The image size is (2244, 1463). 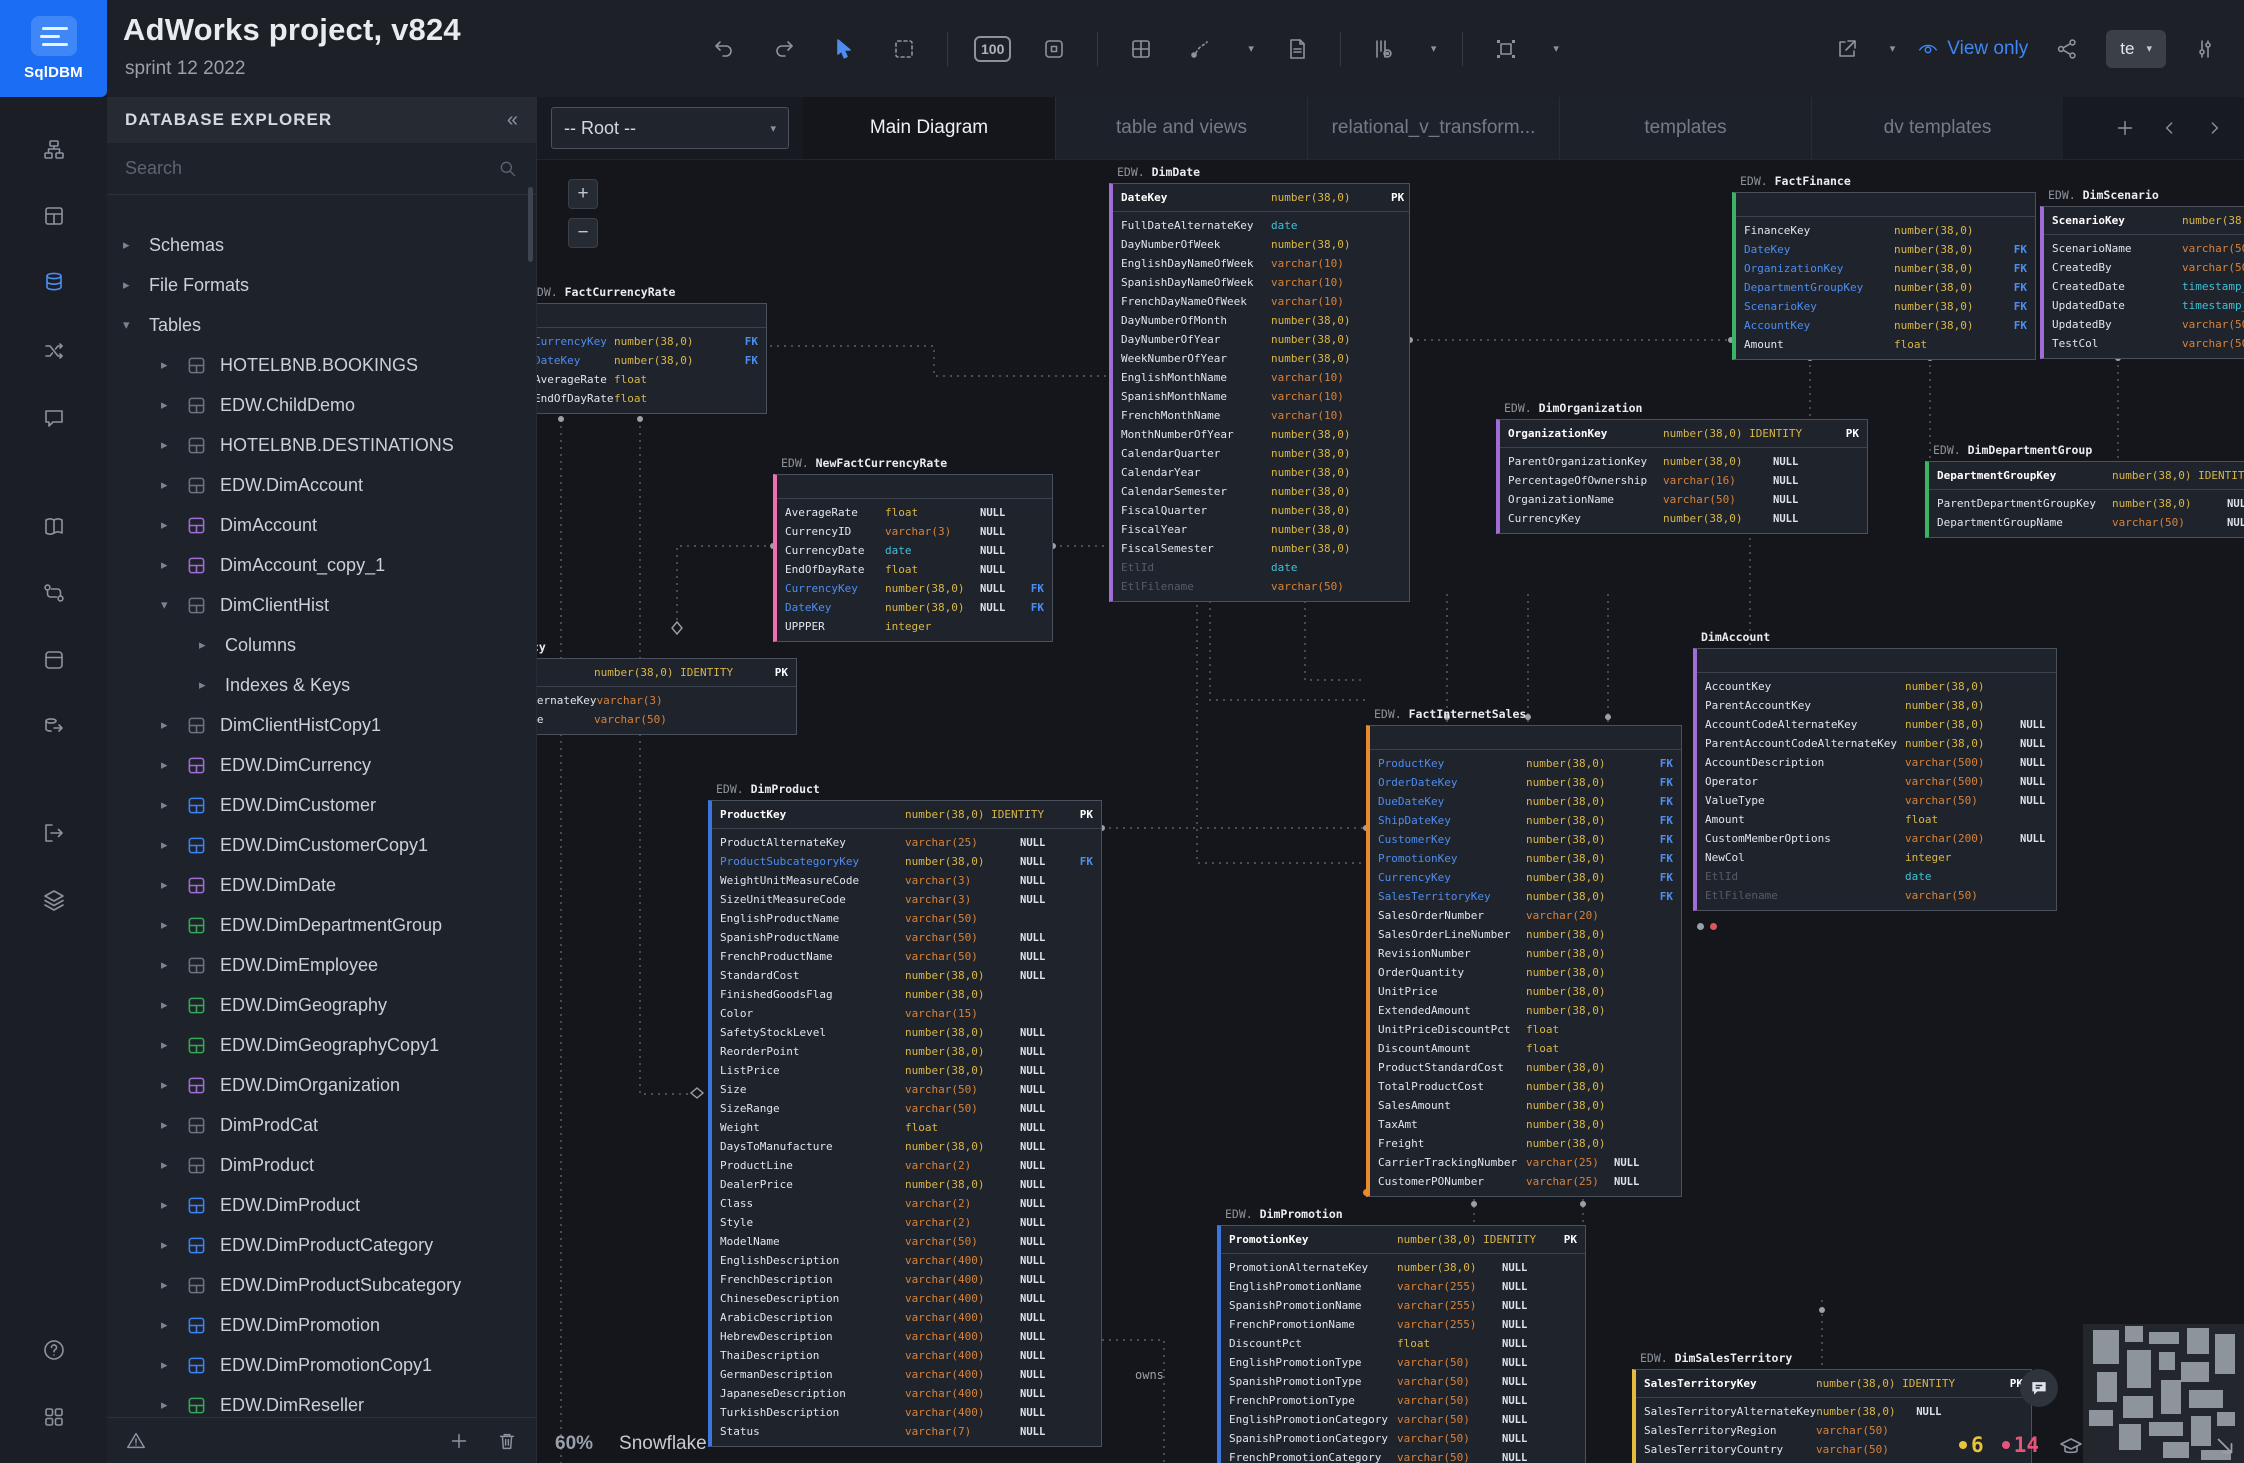 I want to click on sidebar-item-edw-dimgeography: ▸ EDW.DimGeography, so click(x=321, y=1005).